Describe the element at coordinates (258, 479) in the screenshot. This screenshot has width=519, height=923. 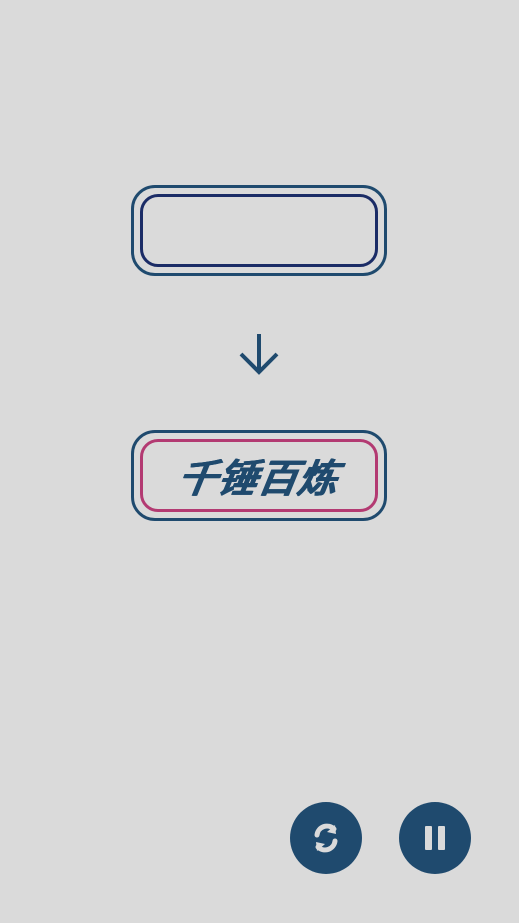
I see `target-word-text: 千锤百炼` at that location.